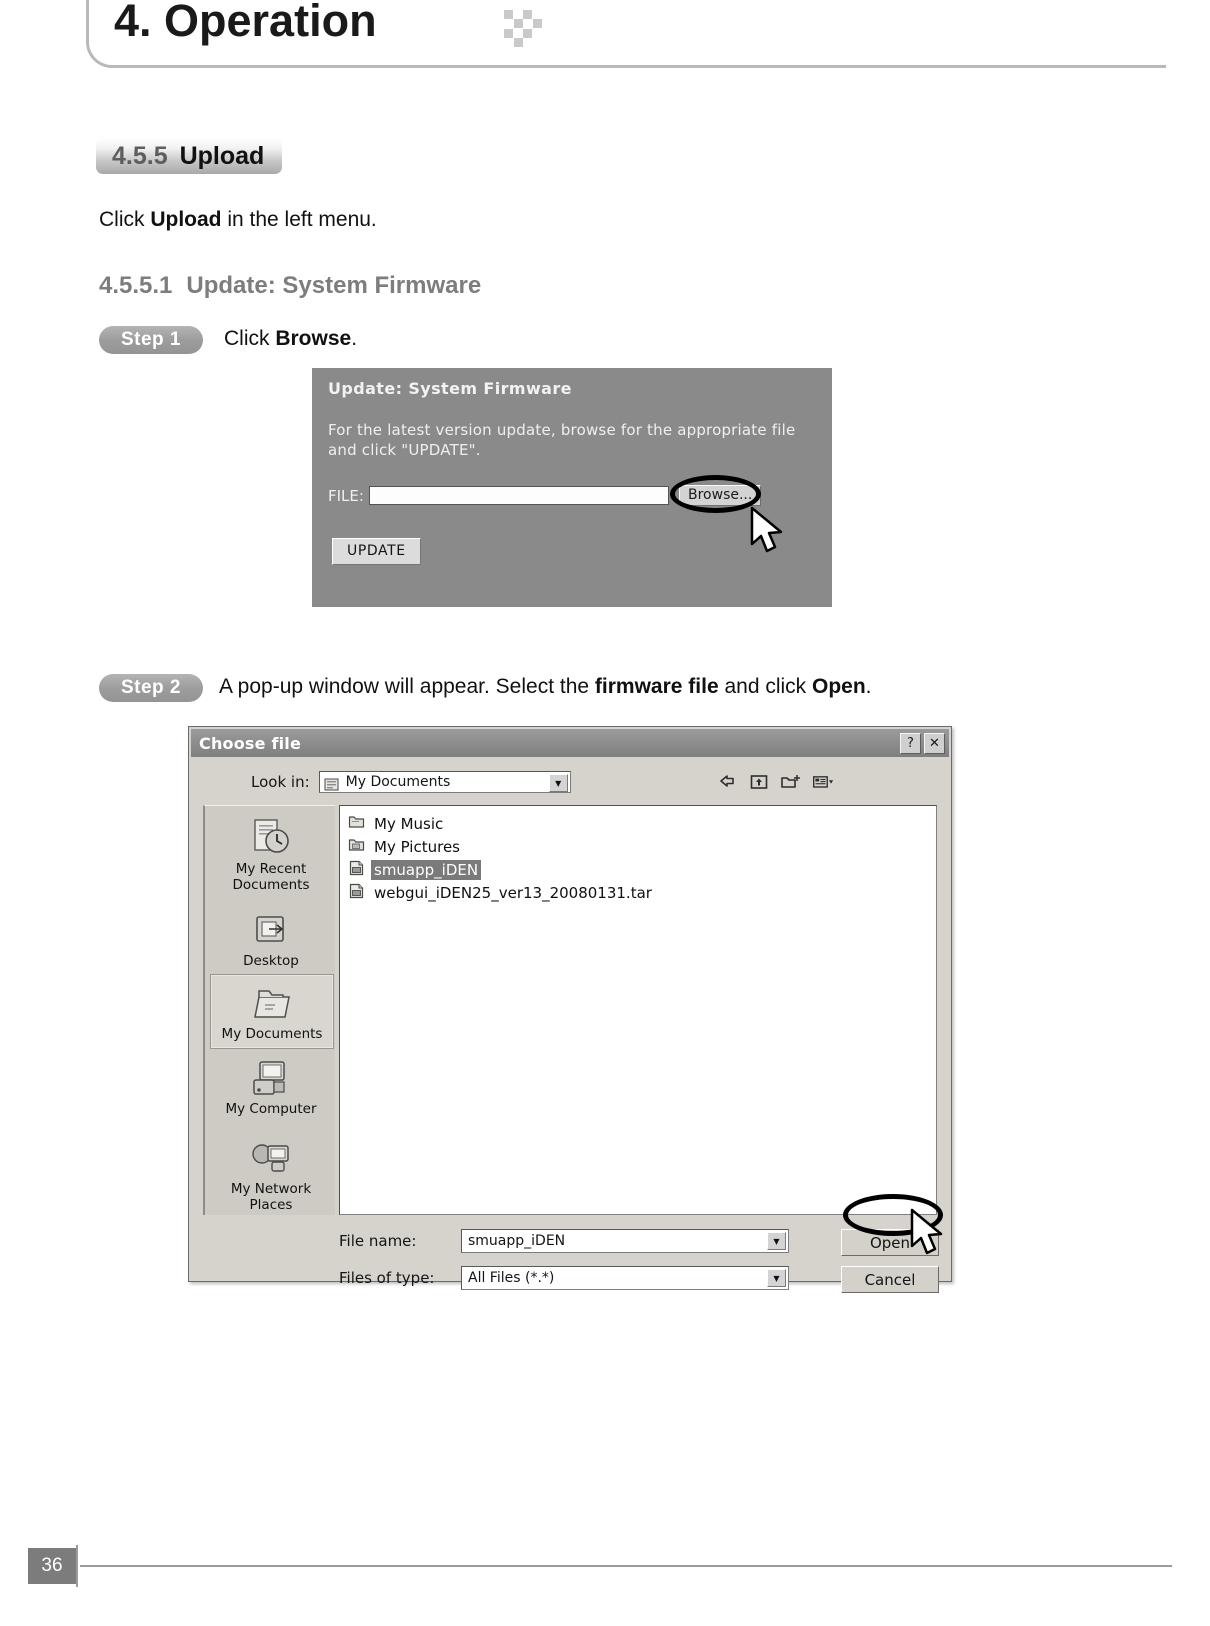 Image resolution: width=1210 pixels, height=1626 pixels. What do you see at coordinates (890, 1279) in the screenshot?
I see `cancel-button: Cancel` at bounding box center [890, 1279].